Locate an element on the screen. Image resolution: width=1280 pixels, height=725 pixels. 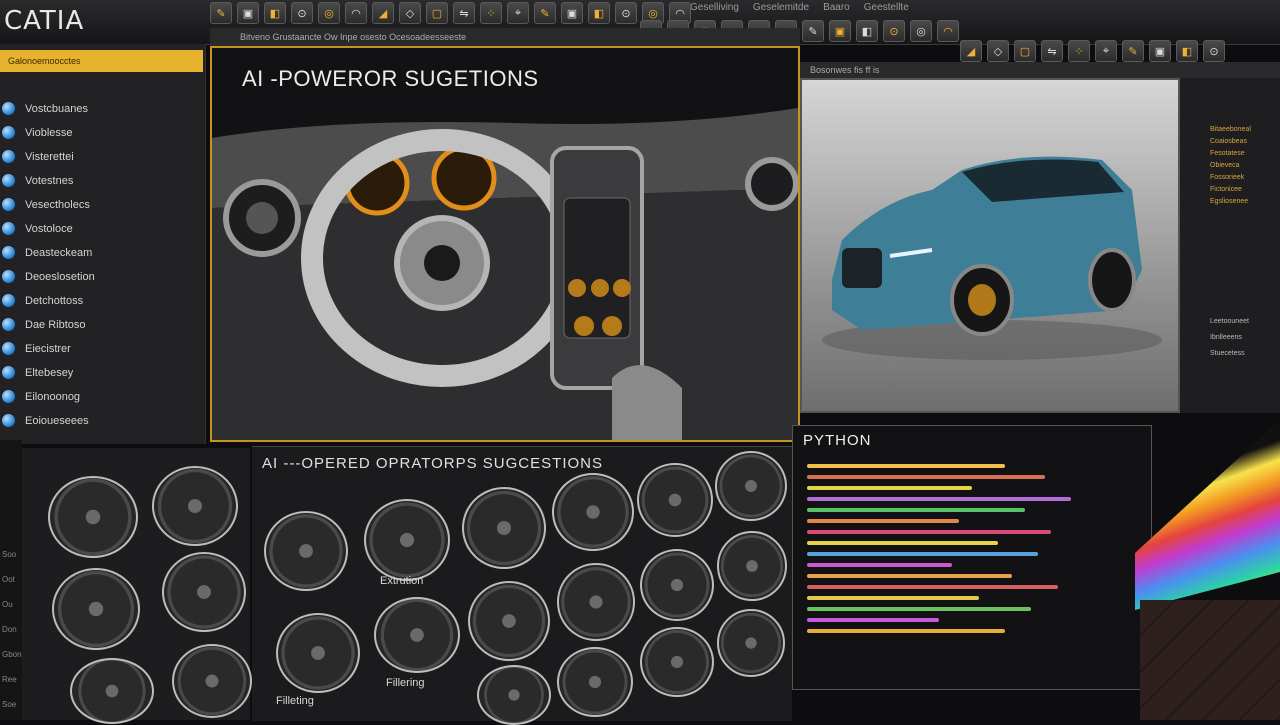
tree-item: Eilonoonog is located at coordinates (41, 396).